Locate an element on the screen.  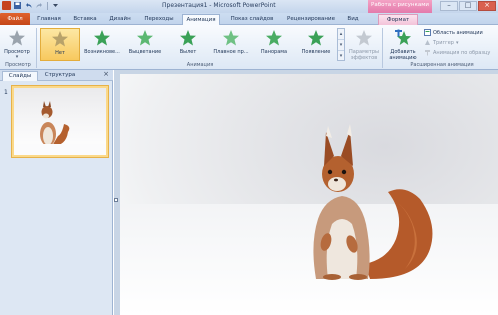
gallery-down-icon: ▾ is located at coordinates (341, 45).